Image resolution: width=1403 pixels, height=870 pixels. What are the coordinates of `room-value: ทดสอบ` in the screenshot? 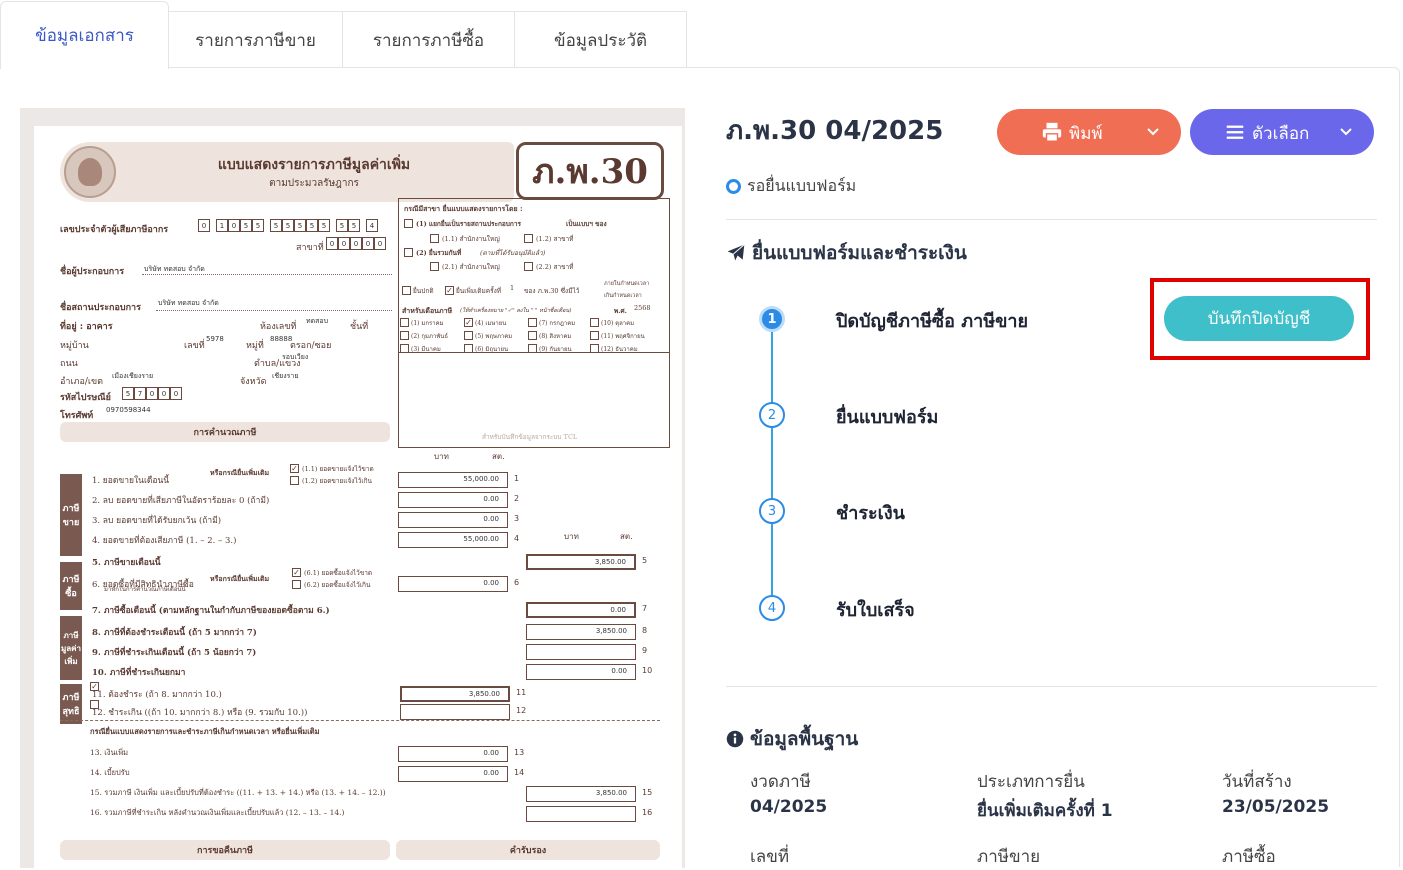 It's located at (317, 321).